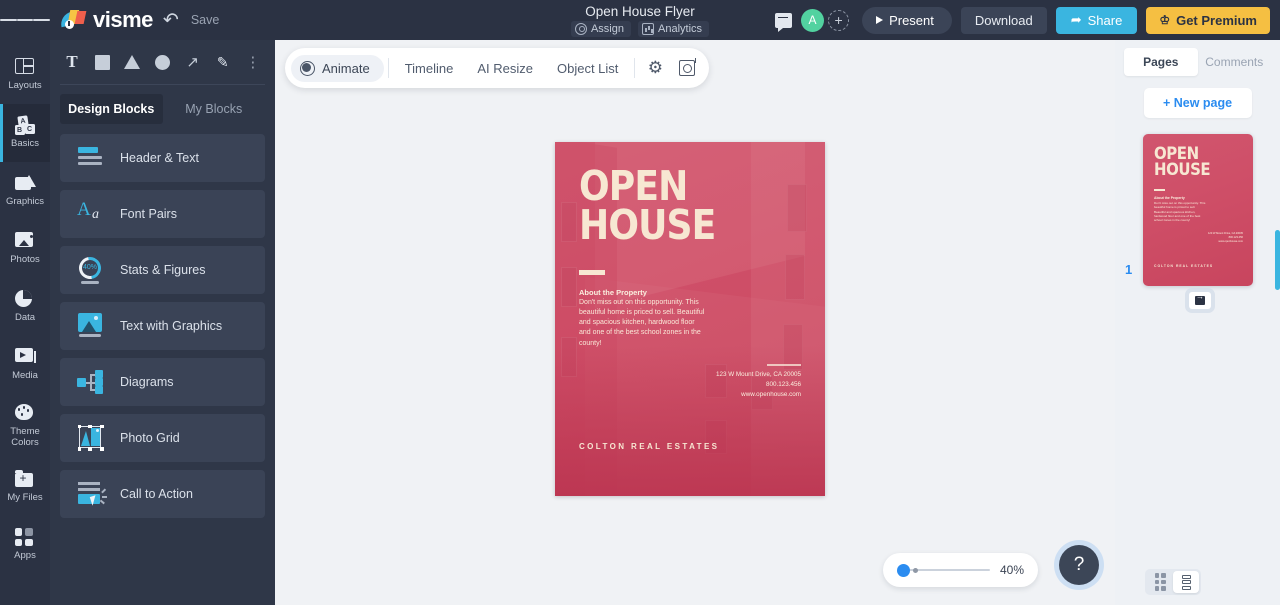 The height and width of the screenshot is (605, 1280). What do you see at coordinates (25, 442) in the screenshot?
I see `theme-label-line2: Colors` at bounding box center [25, 442].